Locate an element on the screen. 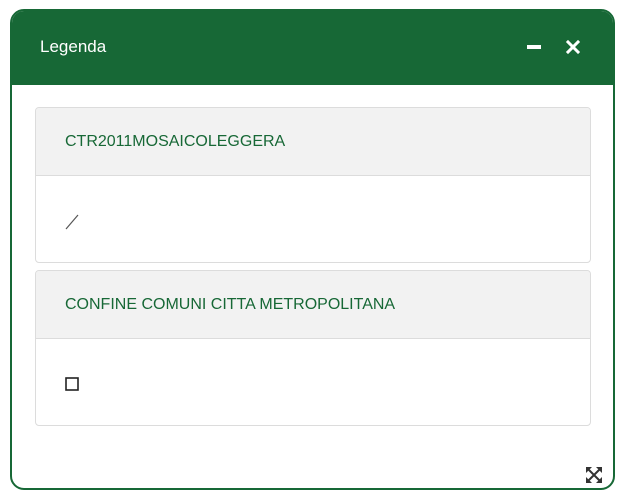 This screenshot has height=492, width=617. close-icon is located at coordinates (573, 47).